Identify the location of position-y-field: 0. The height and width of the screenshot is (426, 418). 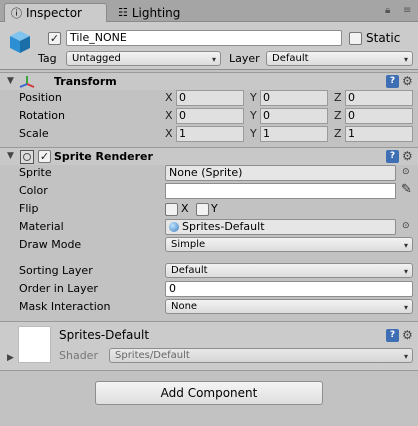
(294, 98).